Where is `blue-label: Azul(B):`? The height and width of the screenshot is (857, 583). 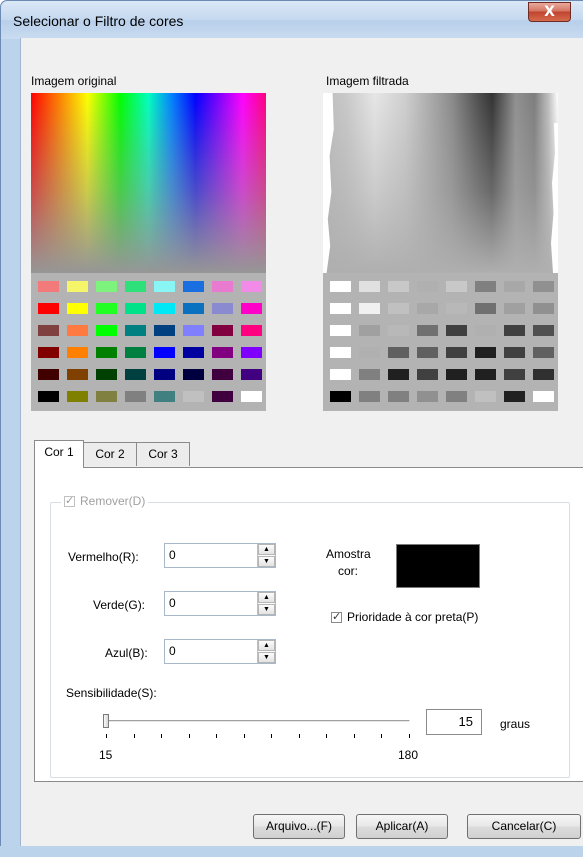
blue-label: Azul(B): is located at coordinates (126, 653).